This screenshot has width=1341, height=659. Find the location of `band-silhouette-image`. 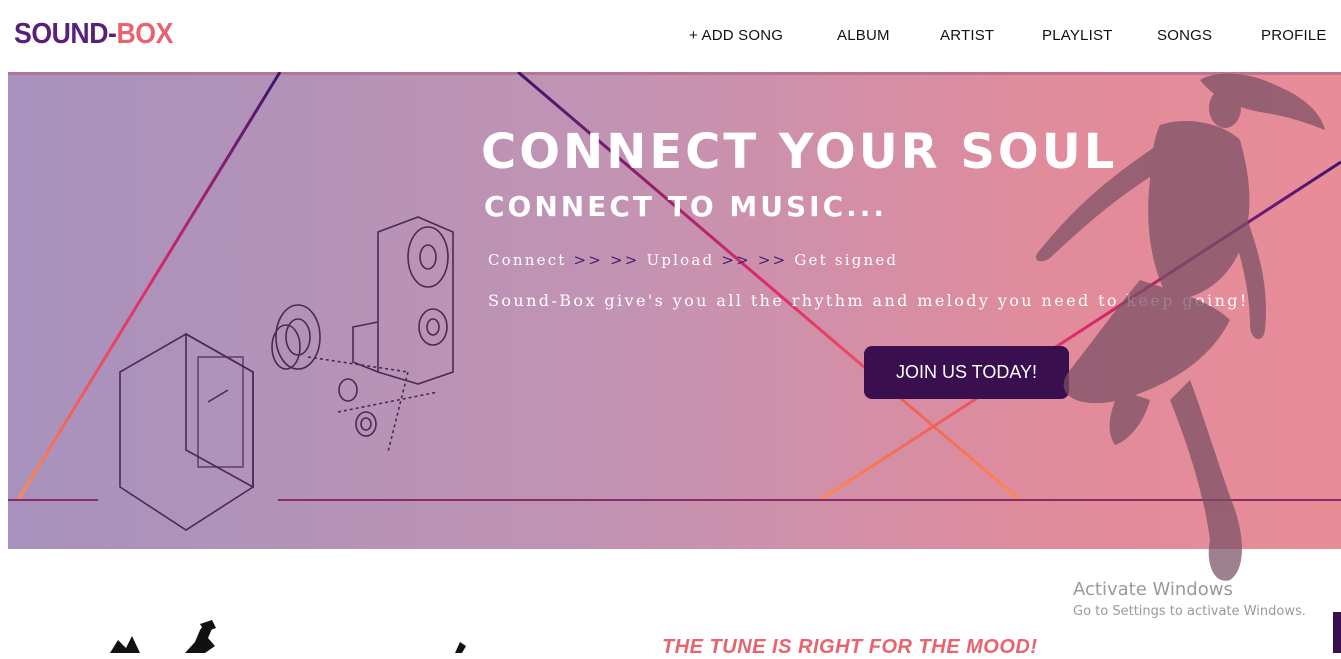

band-silhouette-image is located at coordinates (288, 636).